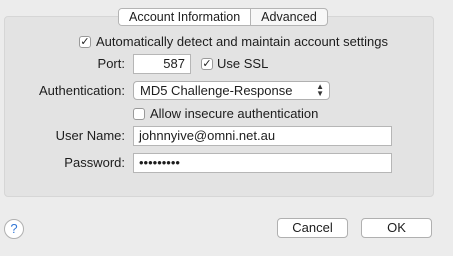  What do you see at coordinates (312, 228) in the screenshot?
I see `cancel-button: Cancel` at bounding box center [312, 228].